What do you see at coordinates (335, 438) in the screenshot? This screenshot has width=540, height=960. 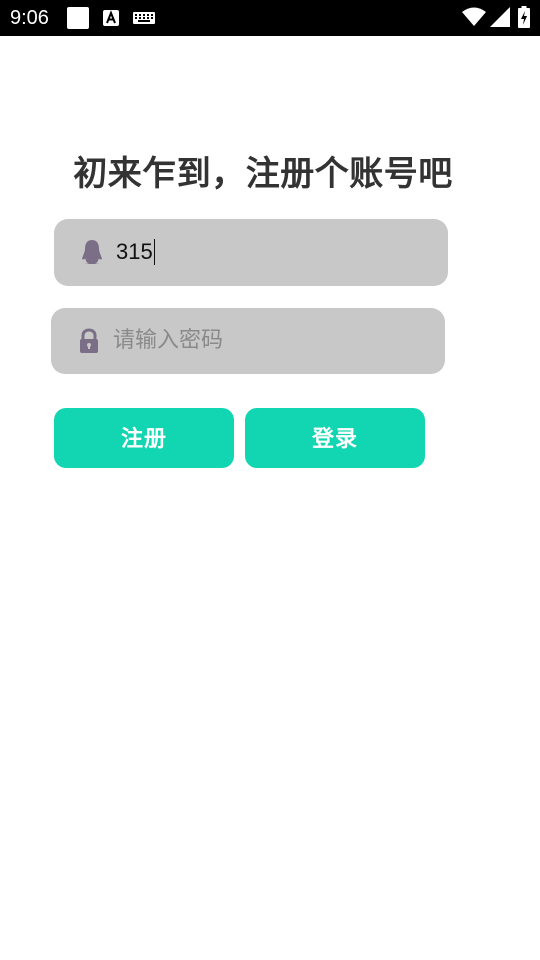 I see `login-button: 登录` at bounding box center [335, 438].